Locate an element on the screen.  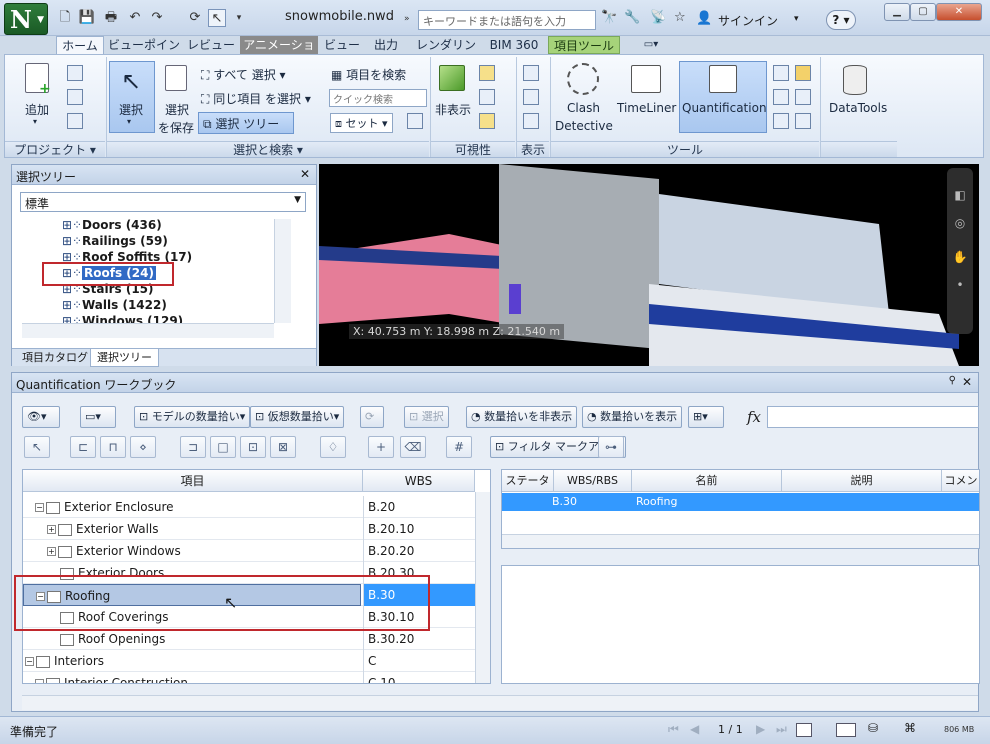
polyline-icon: ⊏ is located at coordinates (83, 447).